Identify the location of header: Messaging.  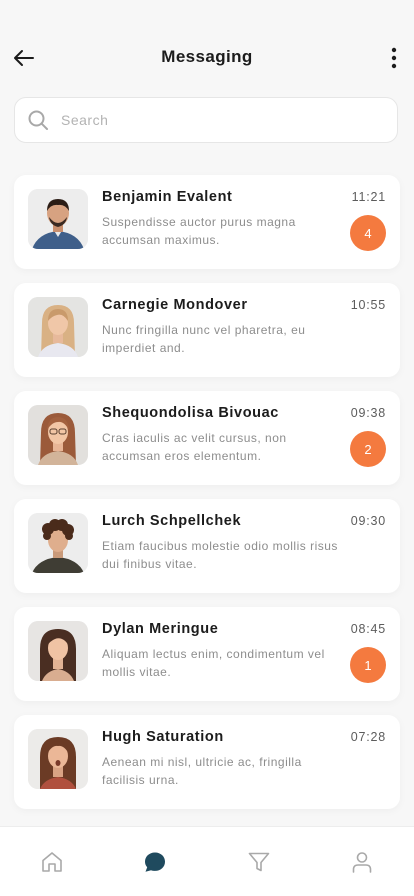
(207, 43).